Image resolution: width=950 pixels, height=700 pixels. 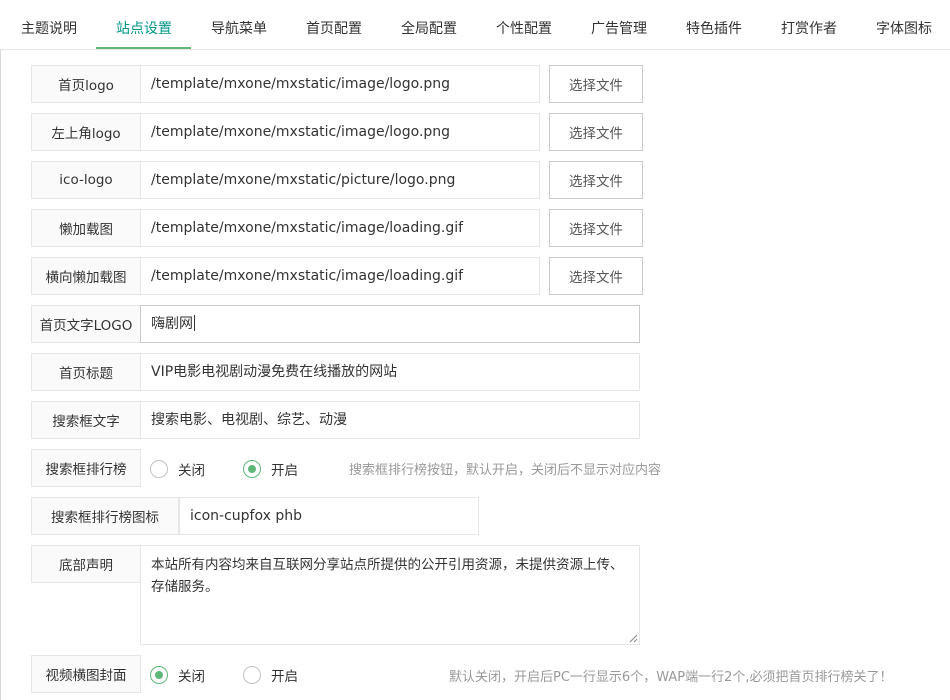 I want to click on lazy-image-horizontal-upload-button: 选择文件, so click(x=596, y=276).